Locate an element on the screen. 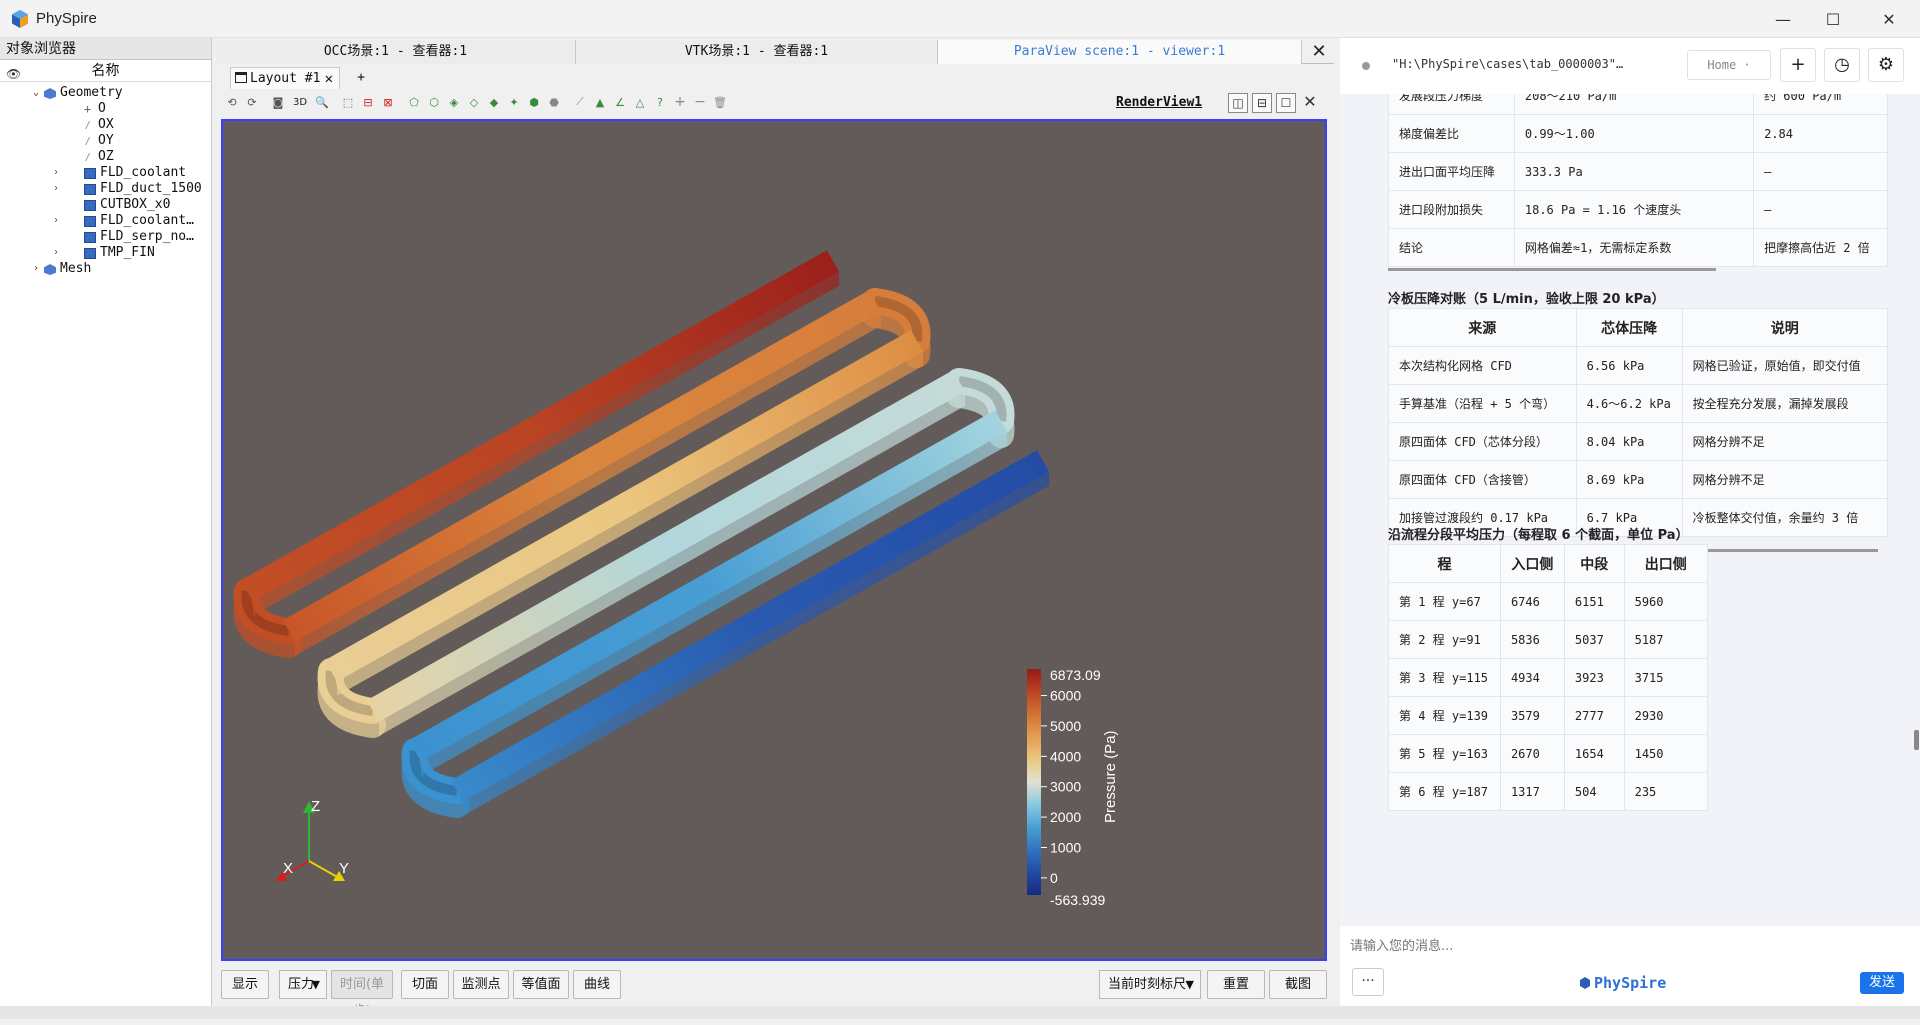  probe-button: 监测点 is located at coordinates (481, 984).